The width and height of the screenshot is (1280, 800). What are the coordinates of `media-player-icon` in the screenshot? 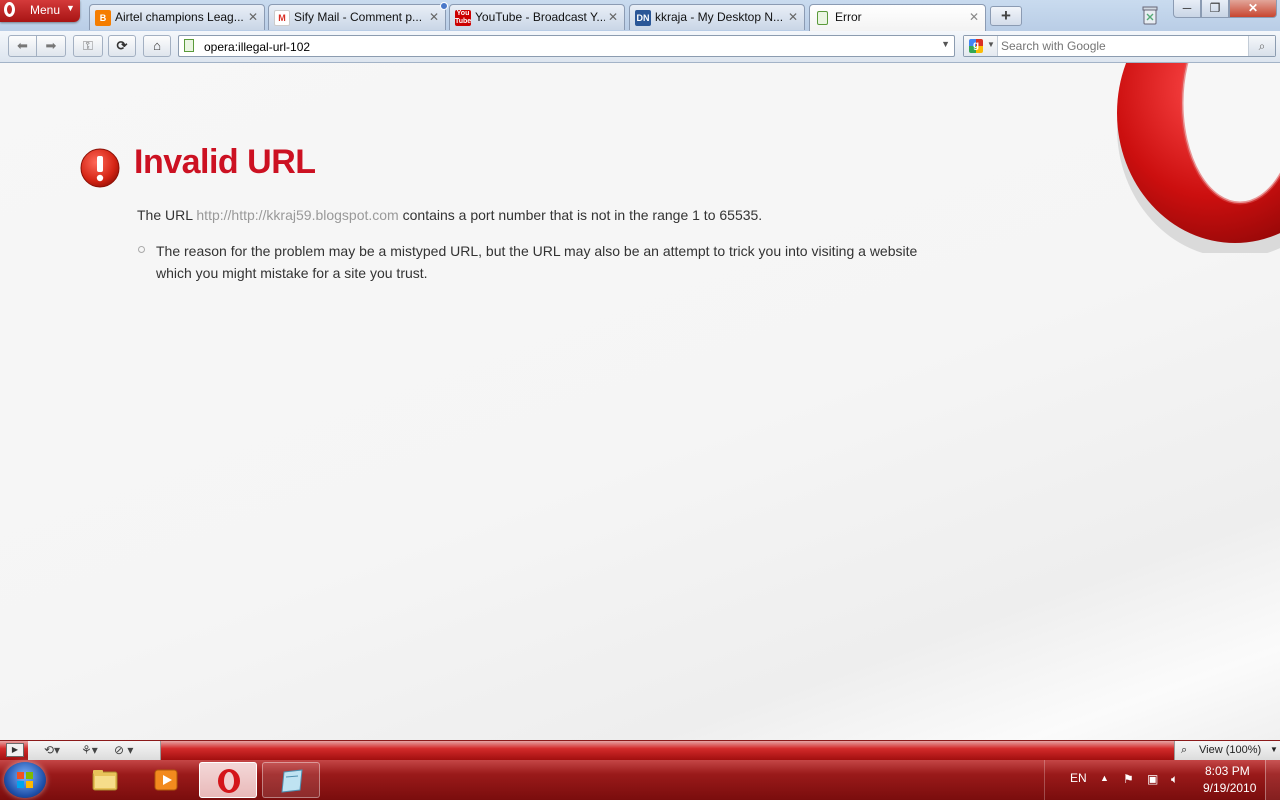 It's located at (166, 780).